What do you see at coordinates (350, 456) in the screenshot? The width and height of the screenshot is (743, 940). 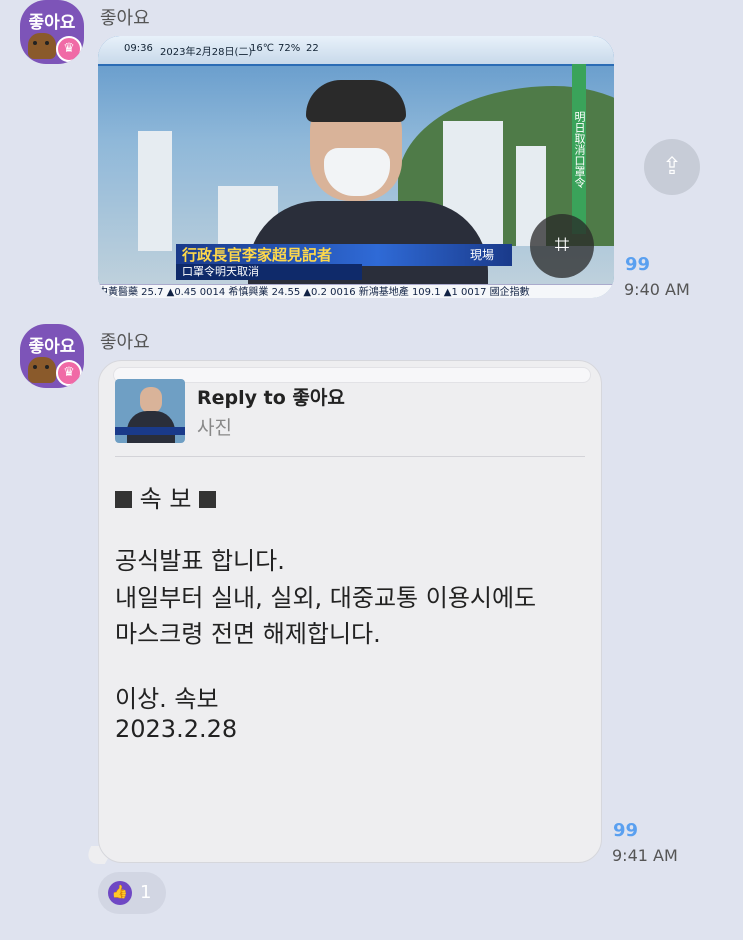 I see `reply-divider` at bounding box center [350, 456].